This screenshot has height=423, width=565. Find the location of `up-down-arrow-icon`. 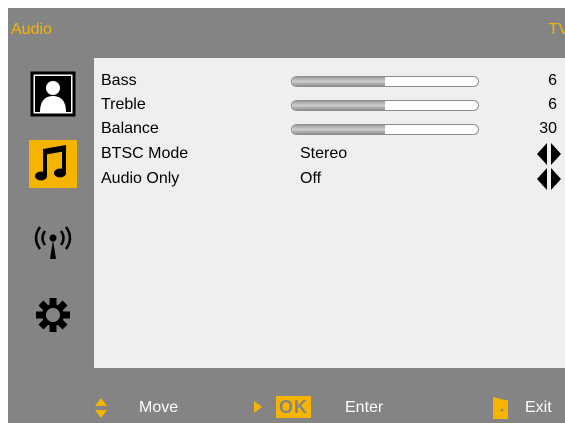

up-down-arrow-icon is located at coordinates (101, 408).